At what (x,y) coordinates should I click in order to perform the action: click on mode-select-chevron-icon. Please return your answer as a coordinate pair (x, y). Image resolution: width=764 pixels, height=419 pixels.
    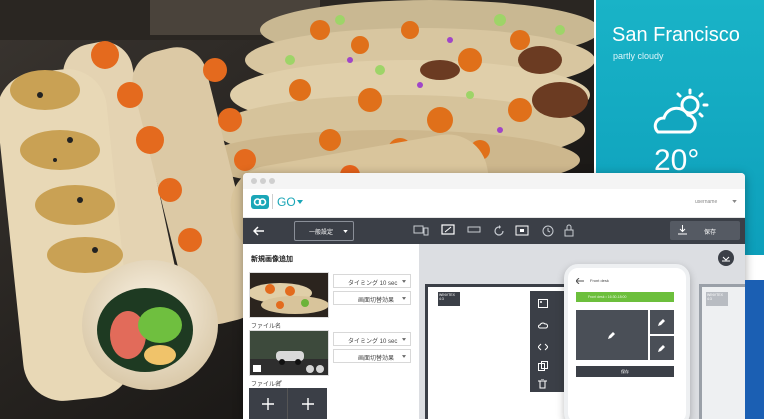
    Looking at the image, I should click on (345, 231).